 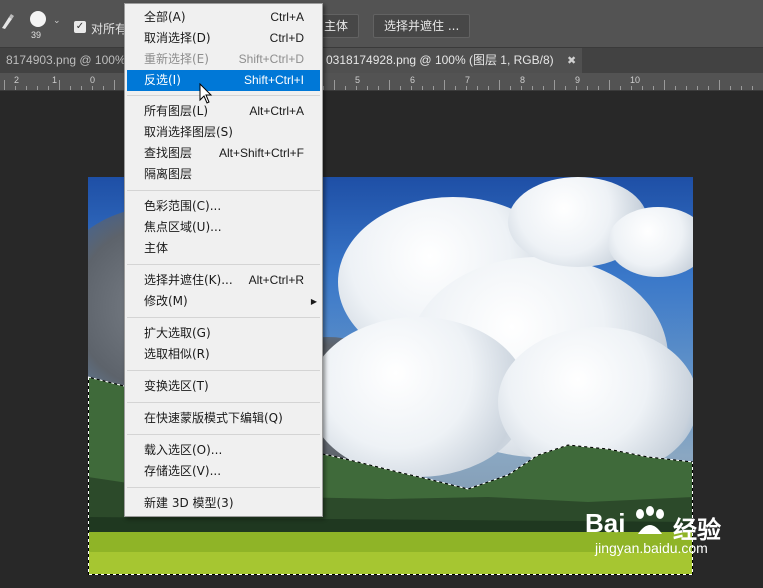 What do you see at coordinates (223, 248) in the screenshot?
I see `menu-item-subject: 主体` at bounding box center [223, 248].